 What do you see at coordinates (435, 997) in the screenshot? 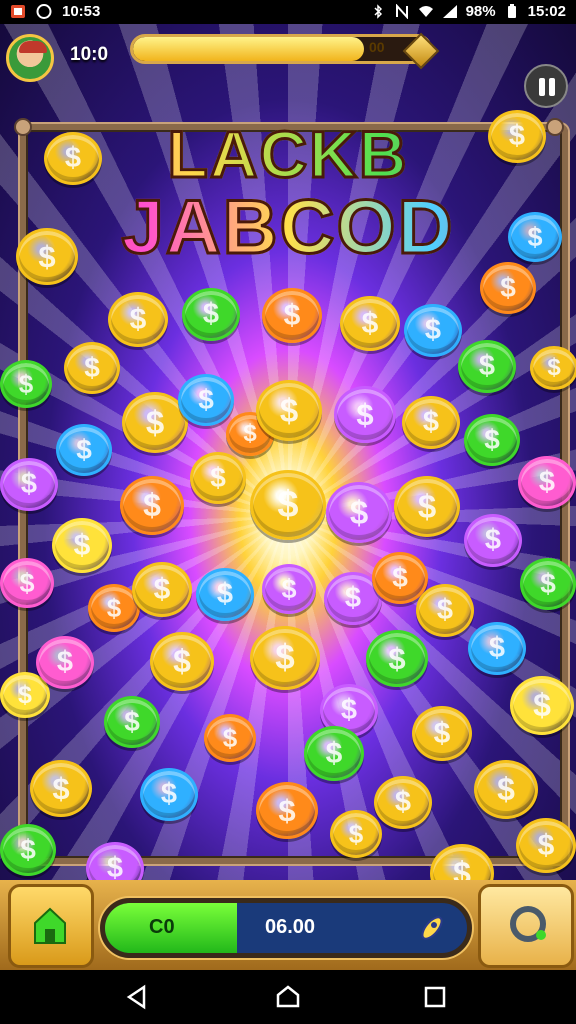
I see `recents-square-icon` at bounding box center [435, 997].